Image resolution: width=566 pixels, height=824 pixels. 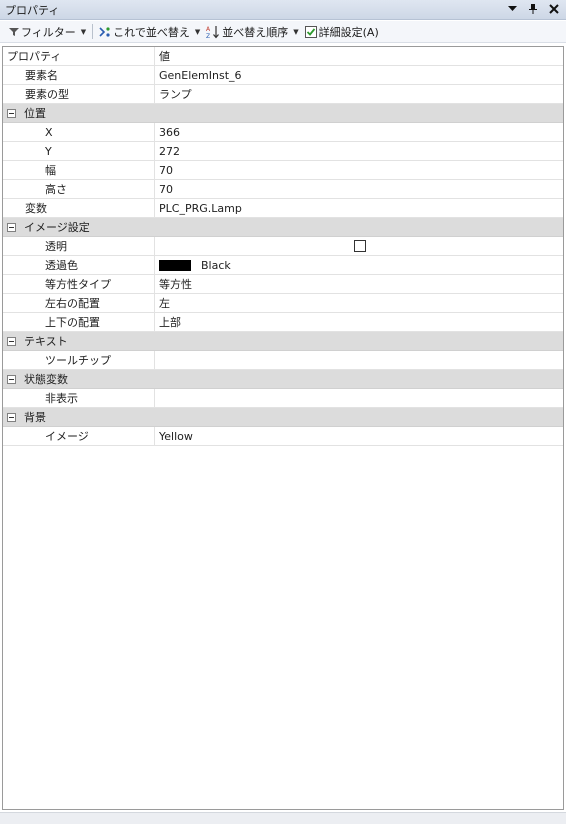 What do you see at coordinates (283, 417) in the screenshot?
I see `category-row-background: 背景` at bounding box center [283, 417].